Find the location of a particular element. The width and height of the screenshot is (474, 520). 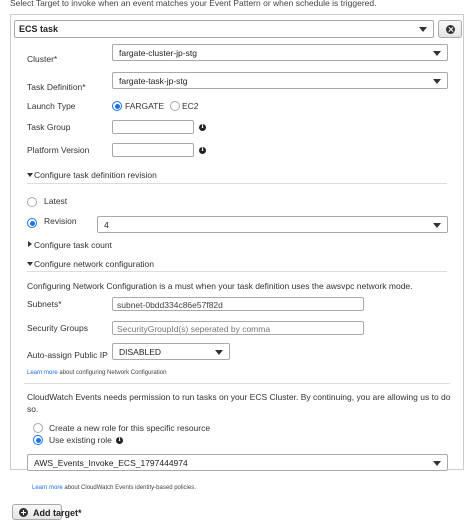

configure-revision-header: Configure task definition revision is located at coordinates (95, 175).